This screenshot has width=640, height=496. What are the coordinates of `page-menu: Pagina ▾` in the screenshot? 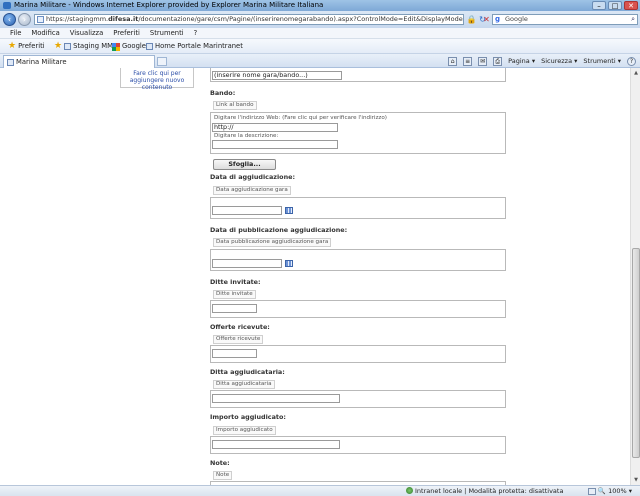 It's located at (521, 61).